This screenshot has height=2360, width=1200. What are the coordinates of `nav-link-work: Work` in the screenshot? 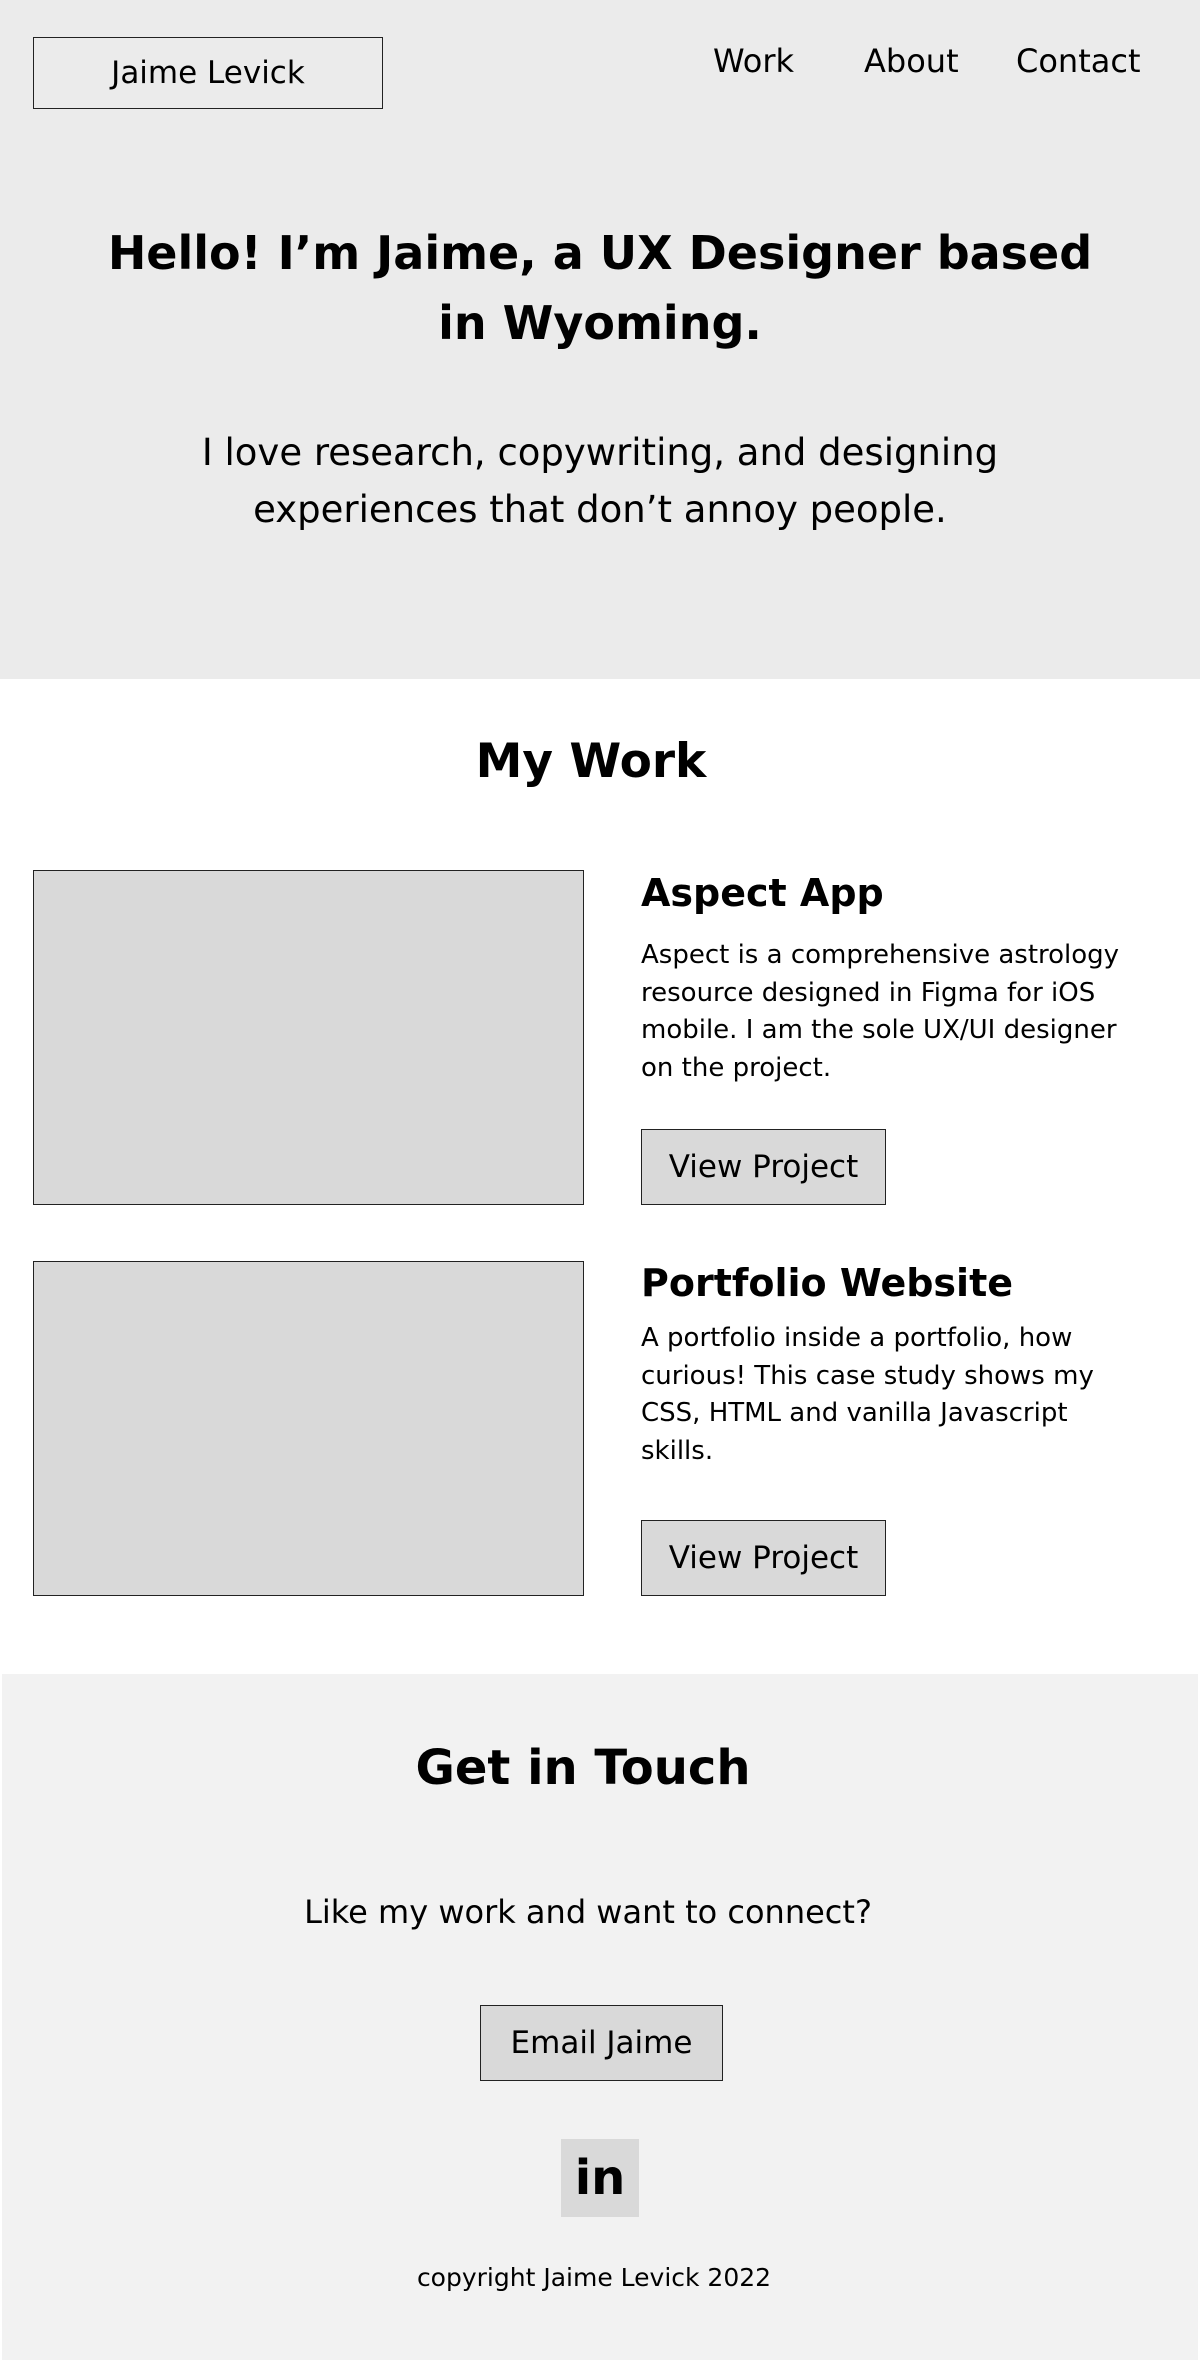 It's located at (753, 61).